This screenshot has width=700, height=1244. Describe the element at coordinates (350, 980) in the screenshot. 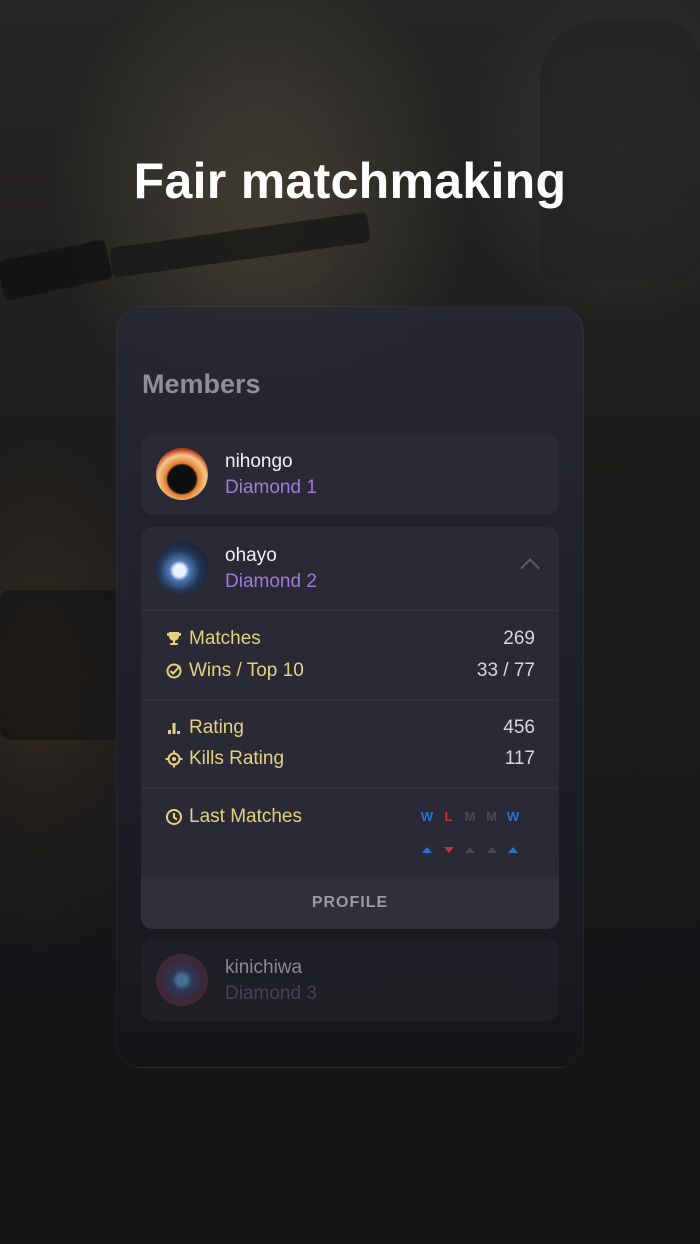

I see `member-row: kinichiwa Diamond 3` at that location.